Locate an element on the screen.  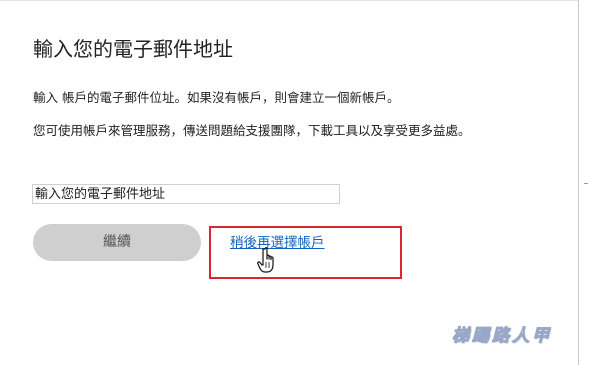
dialog-top-divider is located at coordinates (289, 0).